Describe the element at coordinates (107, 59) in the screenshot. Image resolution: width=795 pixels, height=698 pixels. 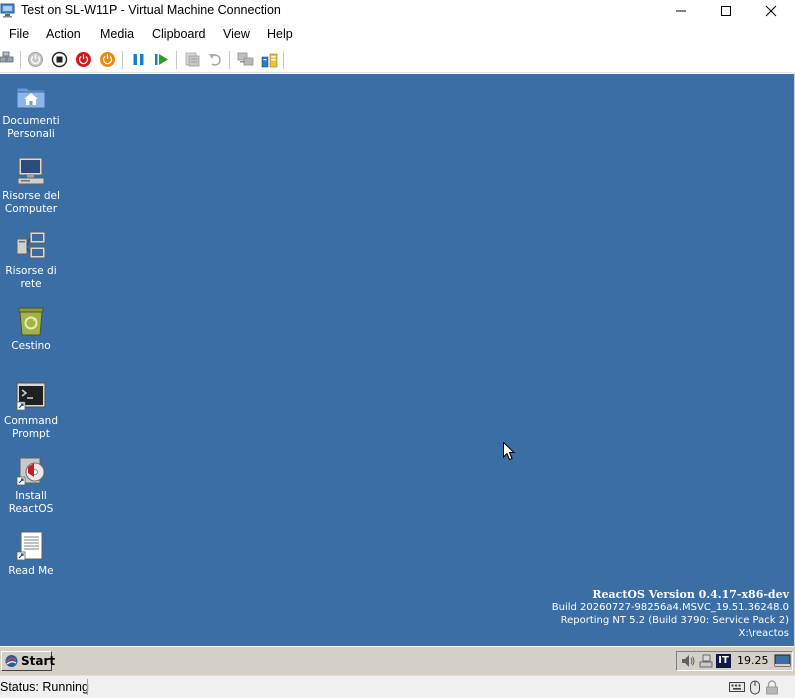
I see `save-state-icon` at that location.